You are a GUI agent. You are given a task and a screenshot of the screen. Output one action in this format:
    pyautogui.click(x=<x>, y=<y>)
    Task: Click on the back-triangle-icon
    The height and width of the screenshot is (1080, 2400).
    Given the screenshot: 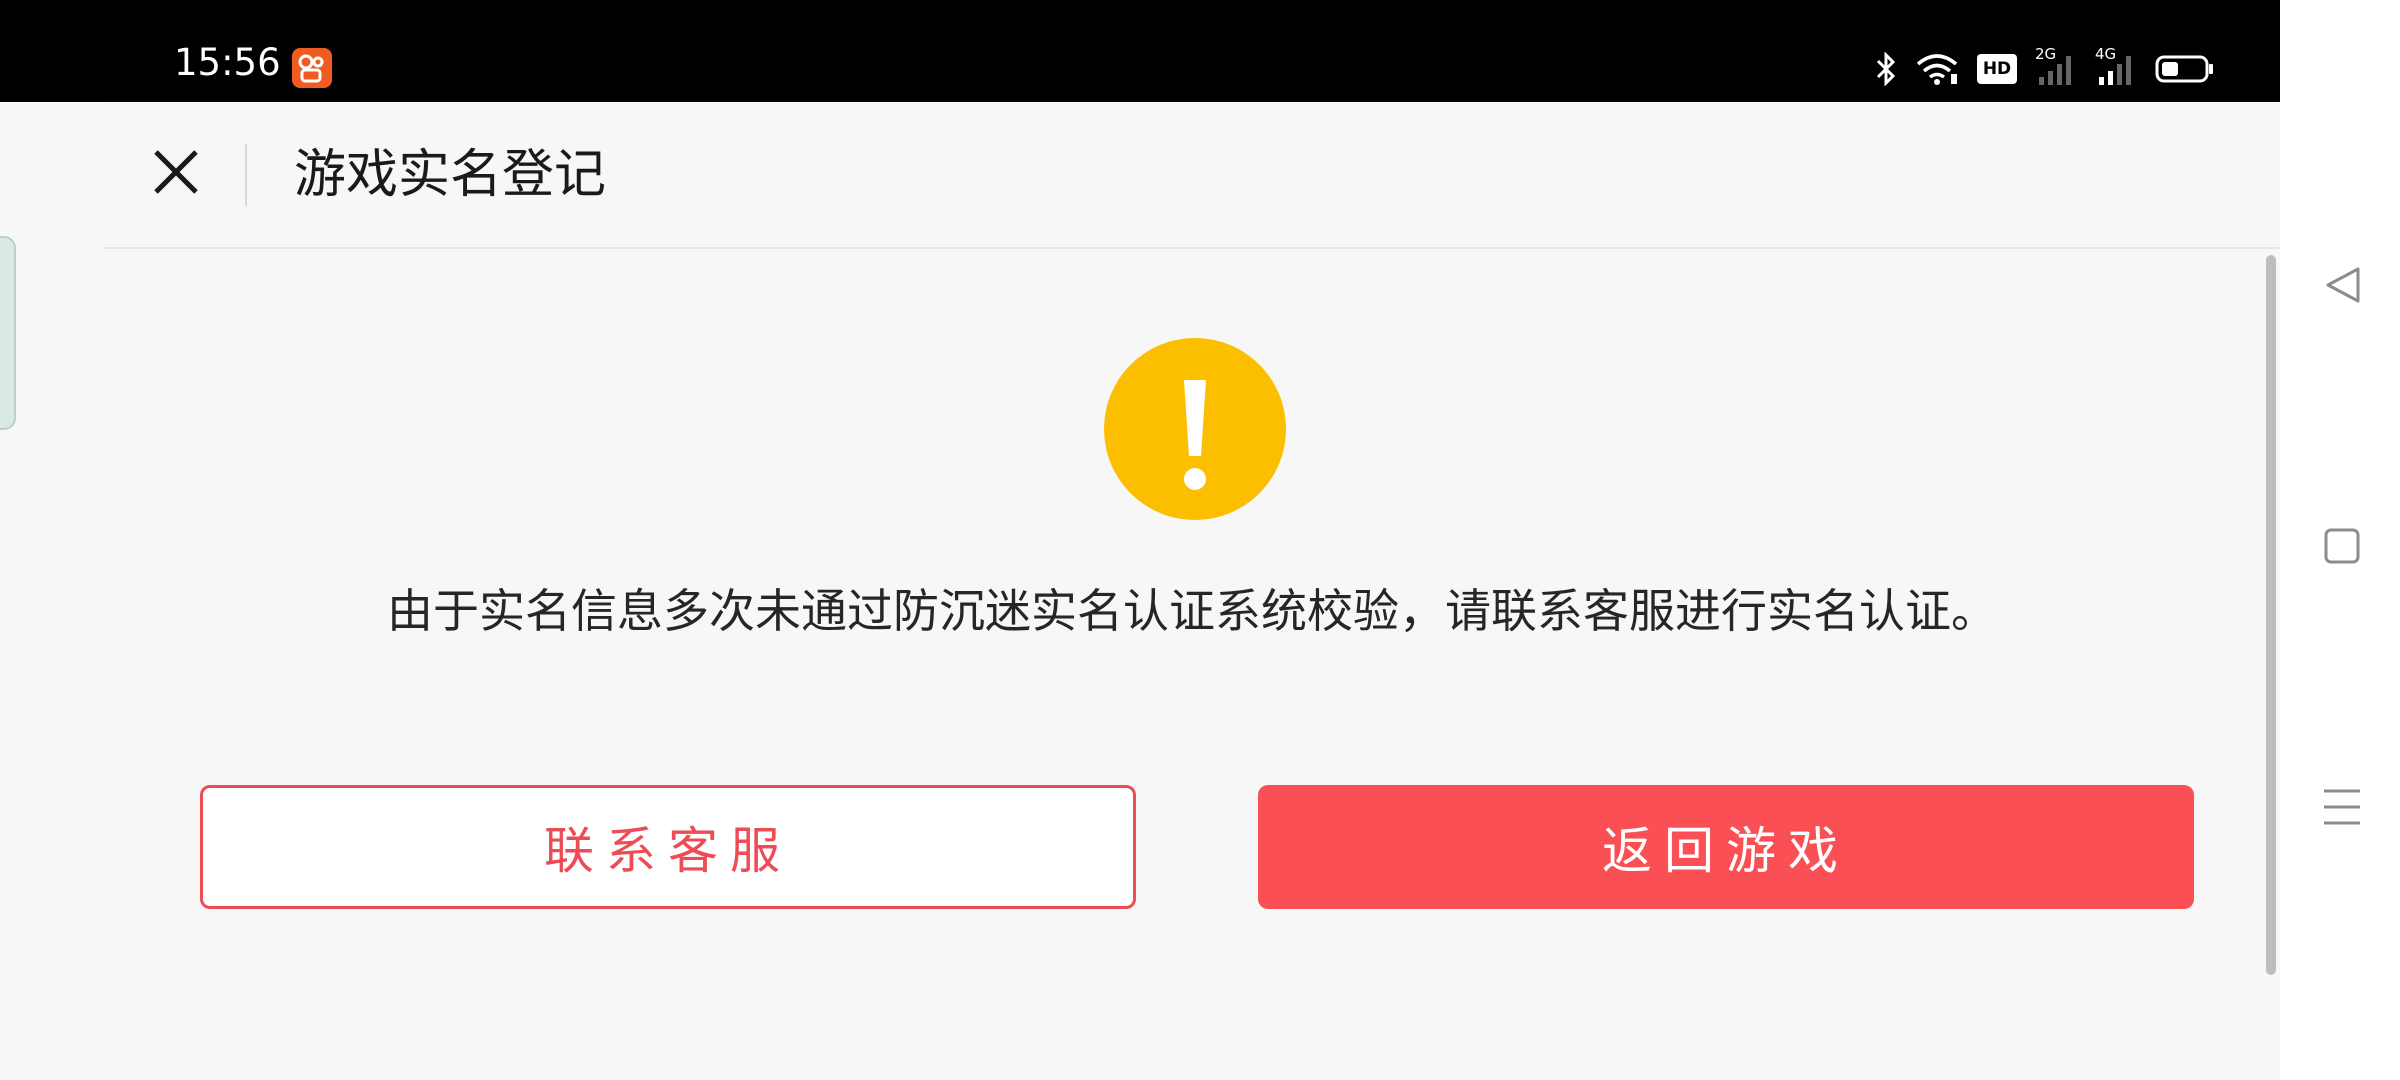 What is the action you would take?
    pyautogui.click(x=2342, y=288)
    